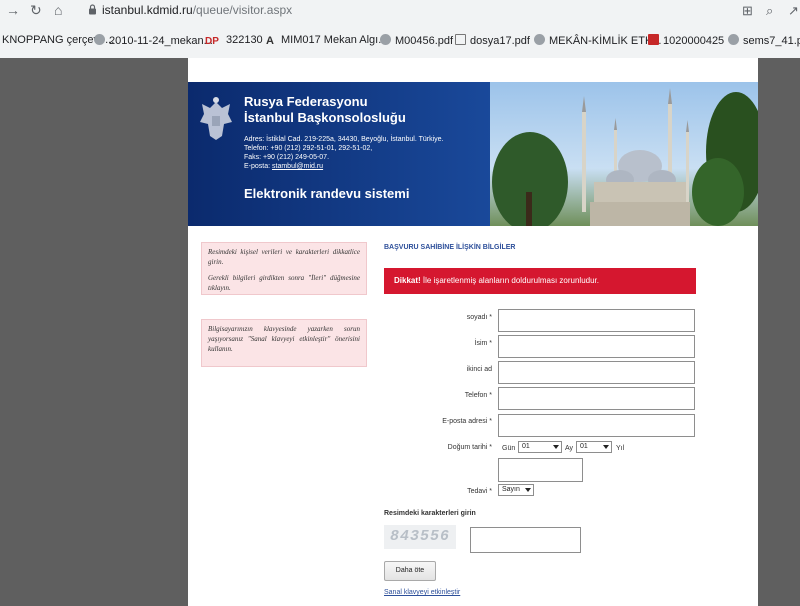  Describe the element at coordinates (594, 447) in the screenshot. I see `birth-month-select: 01` at that location.